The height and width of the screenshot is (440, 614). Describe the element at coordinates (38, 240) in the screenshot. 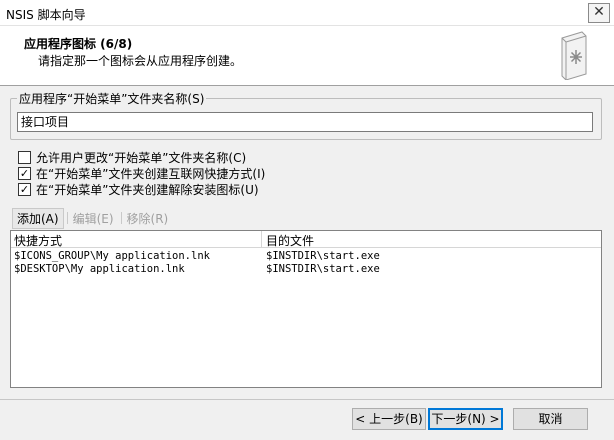

I see `column-header-shortcut: 快捷方式` at that location.